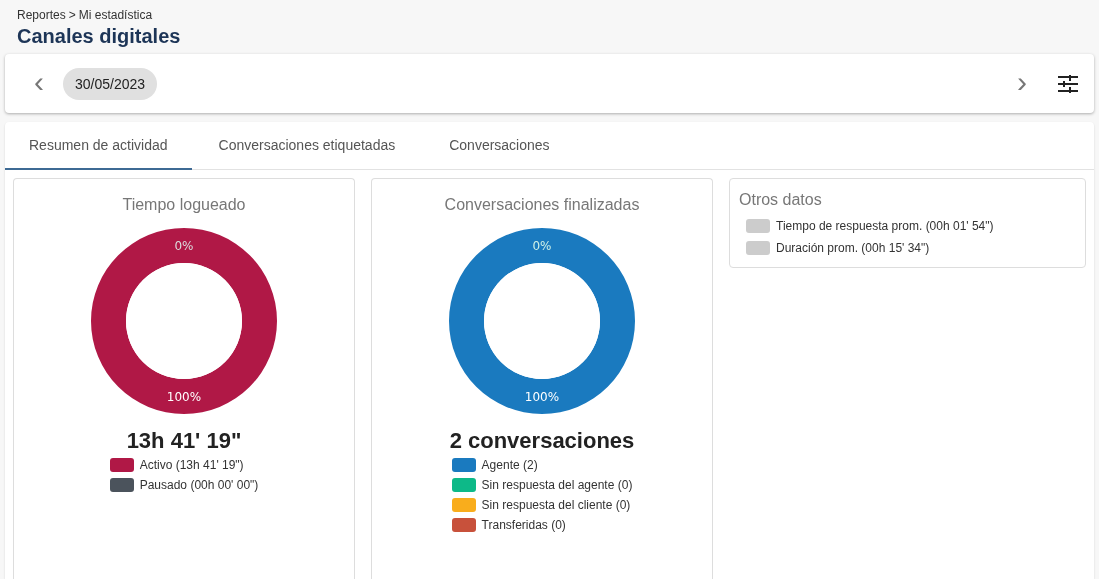  I want to click on page-title: Canales digitales, so click(99, 36).